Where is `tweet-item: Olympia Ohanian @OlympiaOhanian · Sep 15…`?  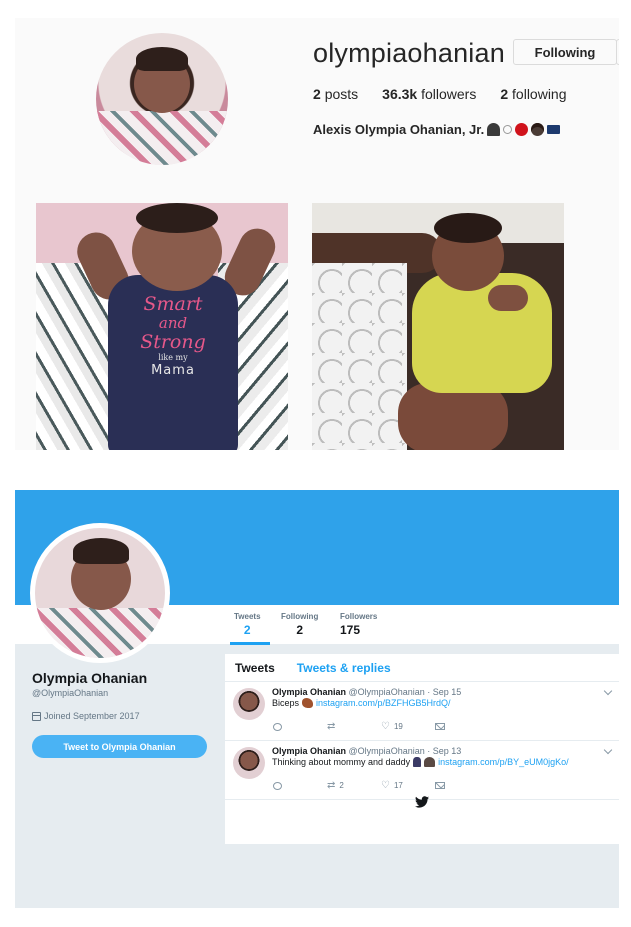 tweet-item: Olympia Ohanian @OlympiaOhanian · Sep 15… is located at coordinates (422, 711).